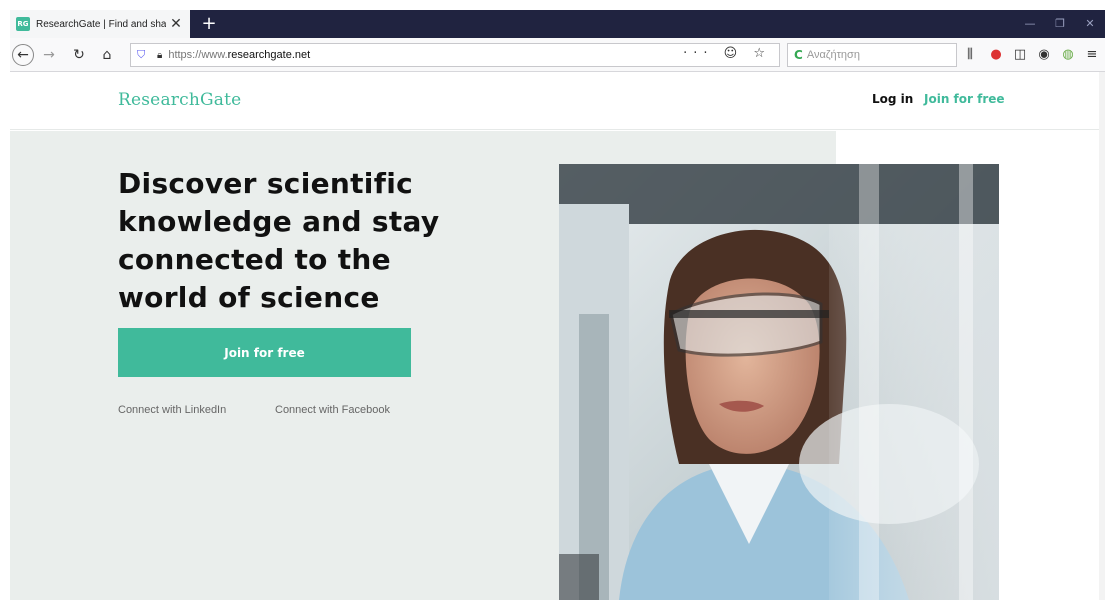  What do you see at coordinates (142, 55) in the screenshot?
I see `tracking-shield-icon: ⛉` at bounding box center [142, 55].